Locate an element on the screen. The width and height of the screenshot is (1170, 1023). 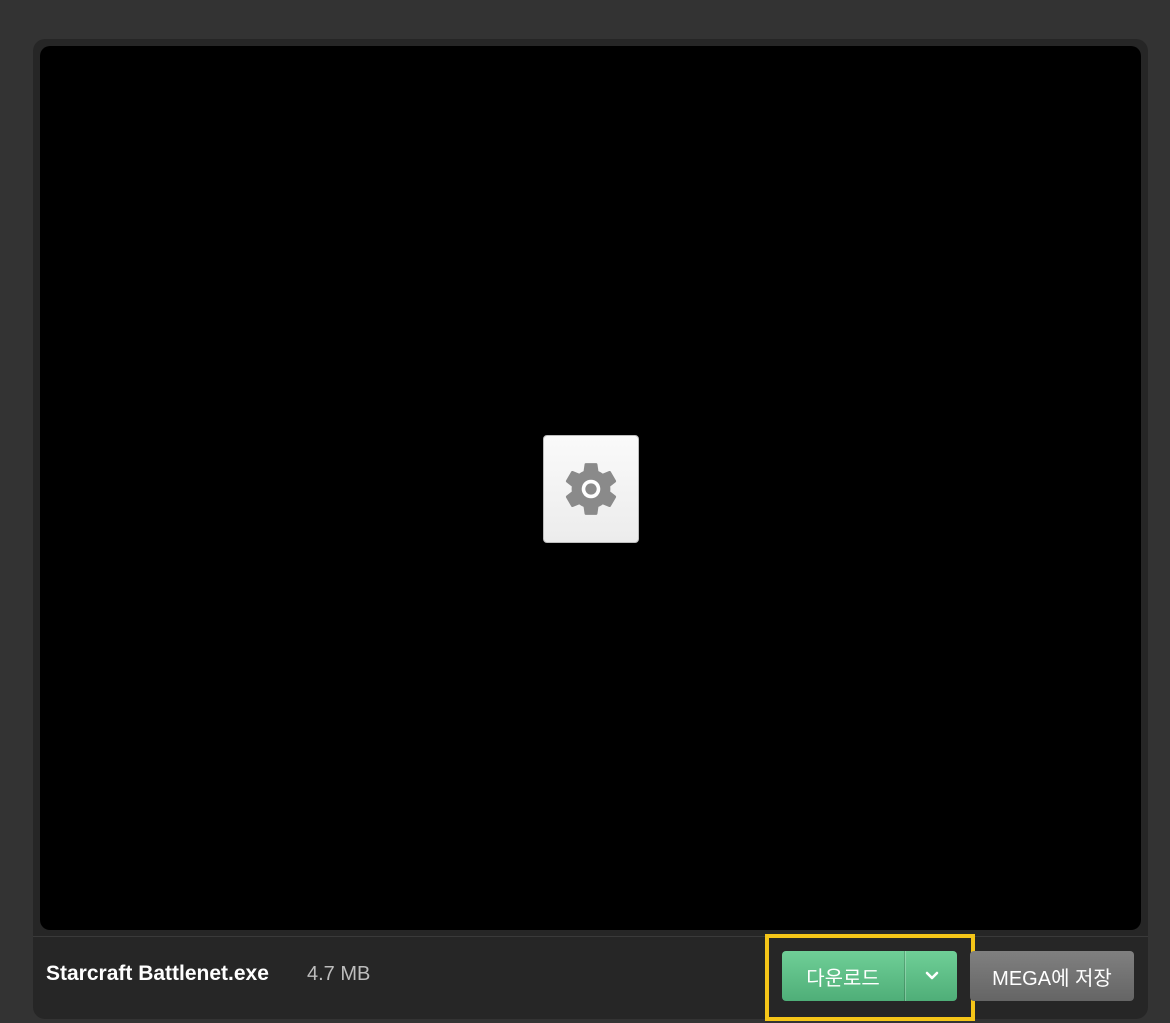
download-options-button is located at coordinates (931, 976).